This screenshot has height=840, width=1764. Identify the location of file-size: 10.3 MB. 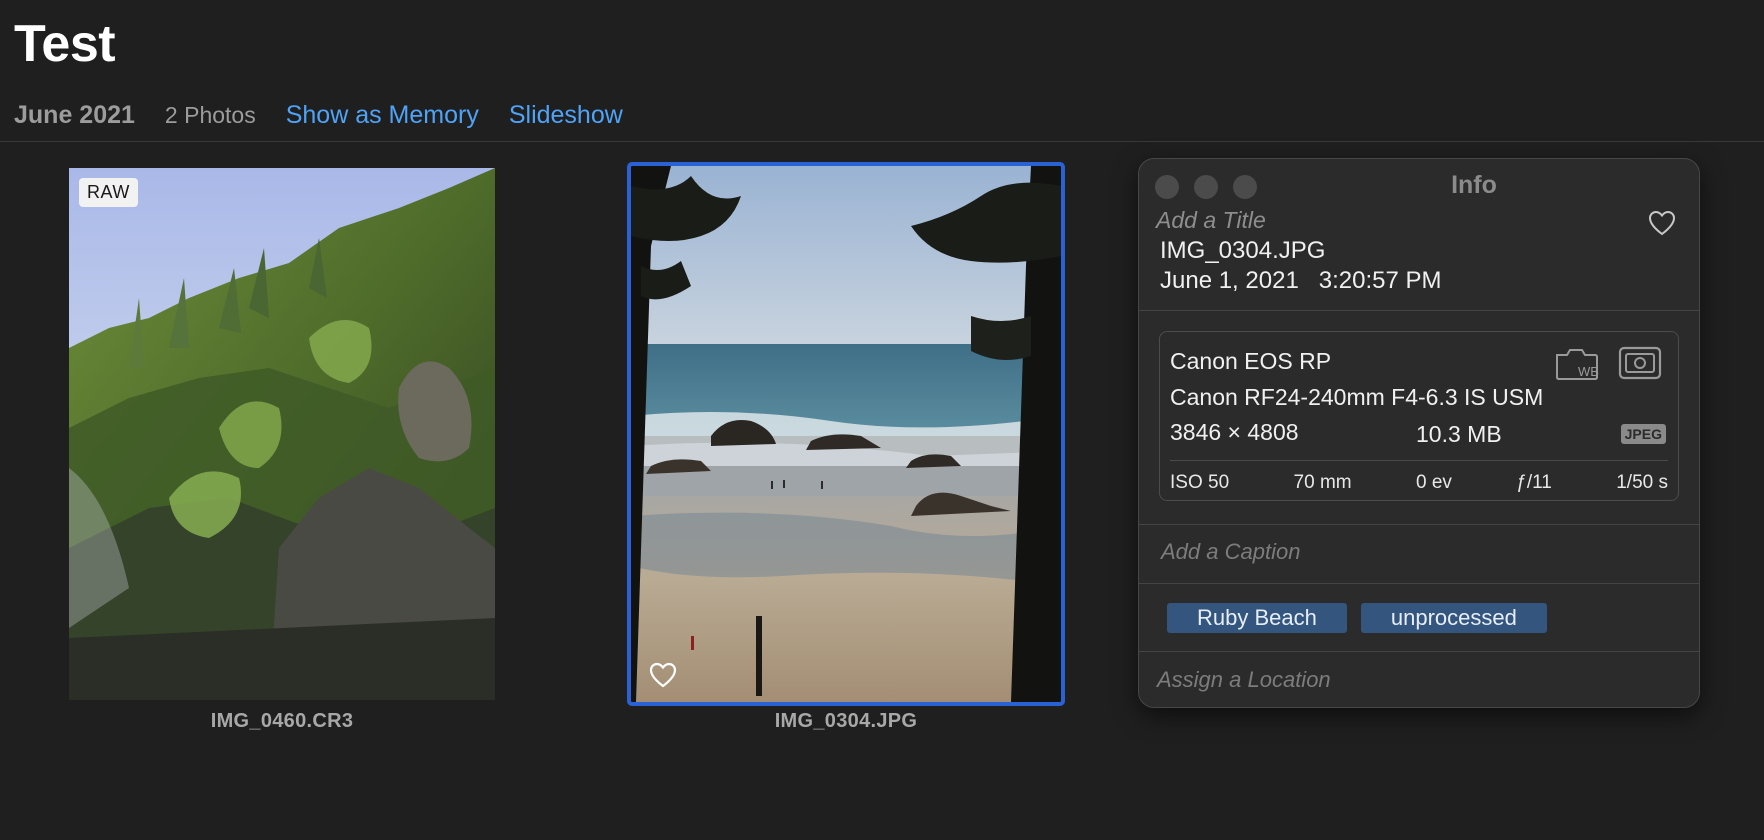
(1459, 434).